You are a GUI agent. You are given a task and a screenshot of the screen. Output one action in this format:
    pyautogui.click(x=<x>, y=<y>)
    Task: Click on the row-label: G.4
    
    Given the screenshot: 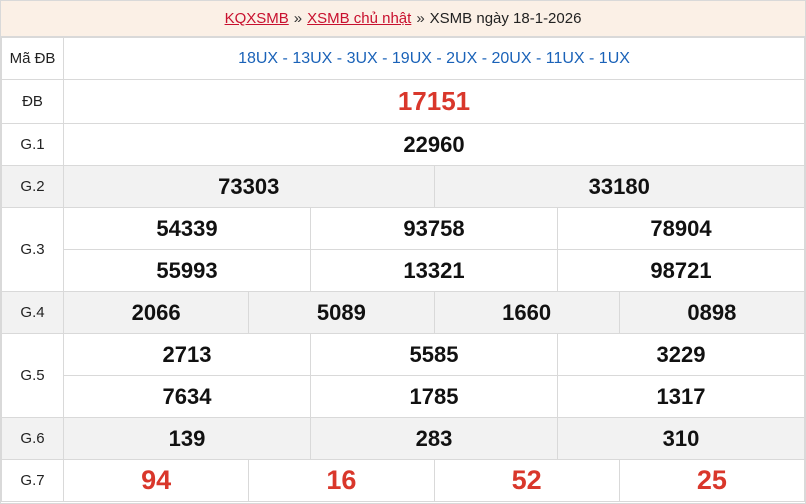 What is the action you would take?
    pyautogui.click(x=32, y=312)
    